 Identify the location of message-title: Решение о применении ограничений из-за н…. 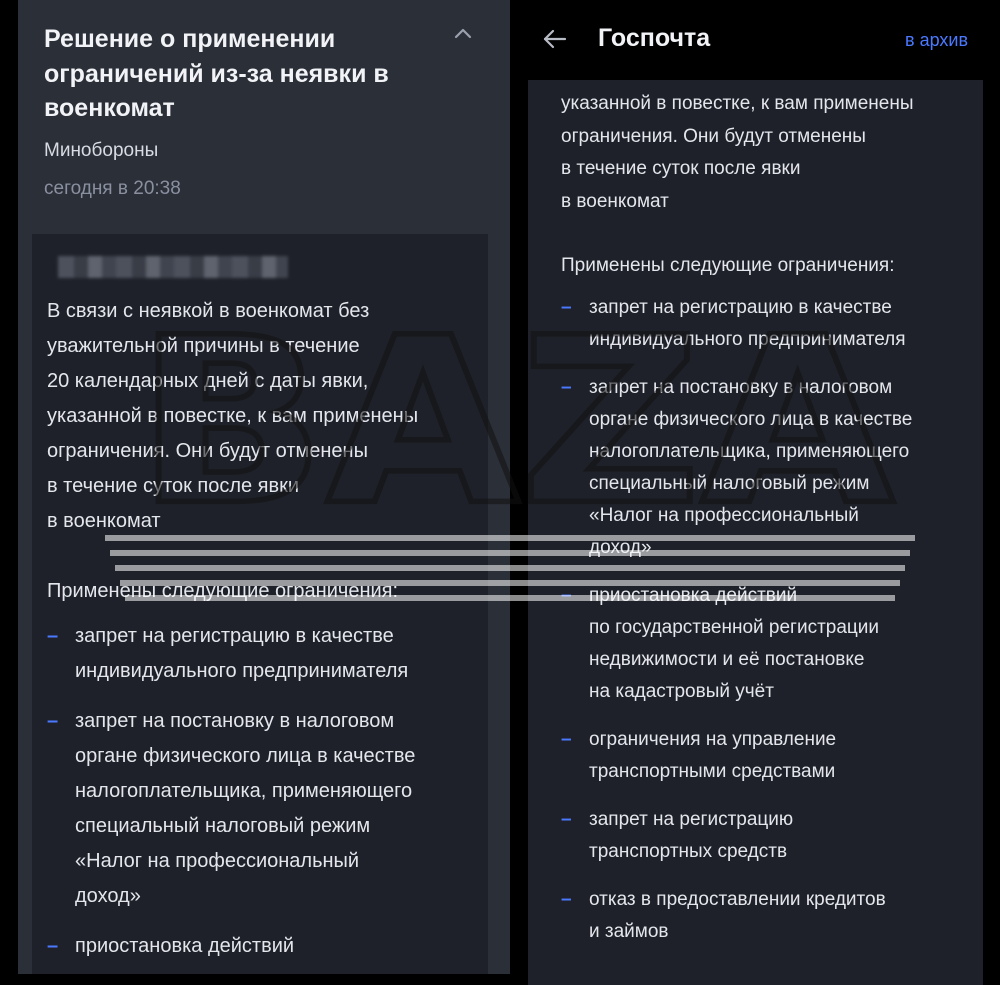
(216, 73).